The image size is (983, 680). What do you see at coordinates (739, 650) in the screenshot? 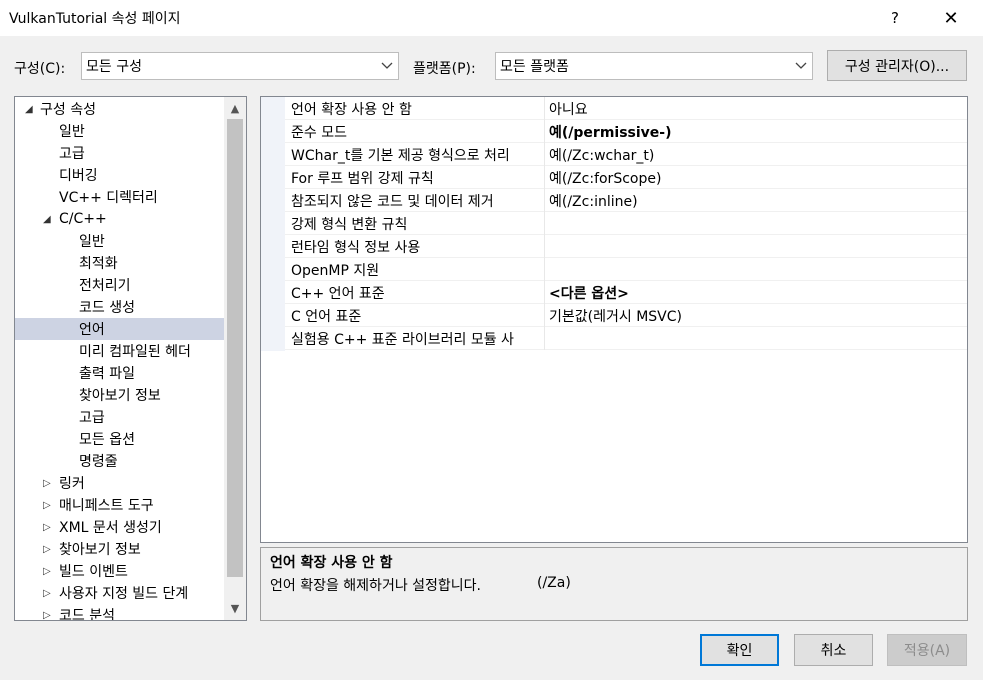
I see `ok-button: 확인` at bounding box center [739, 650].